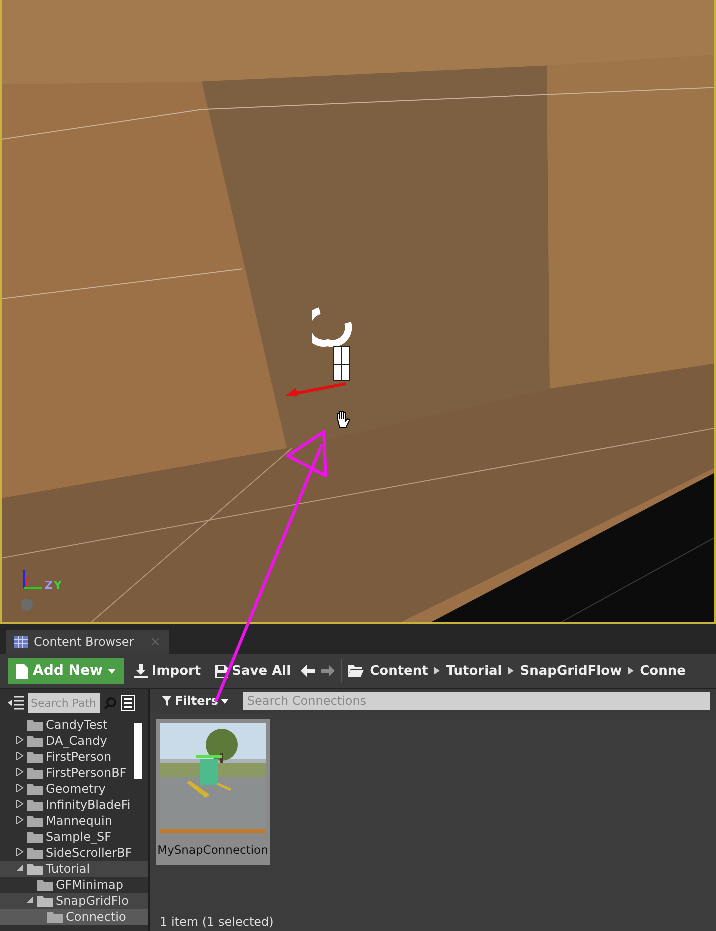 The height and width of the screenshot is (931, 716). Describe the element at coordinates (399, 671) in the screenshot. I see `breadcrumb-link: Content` at that location.